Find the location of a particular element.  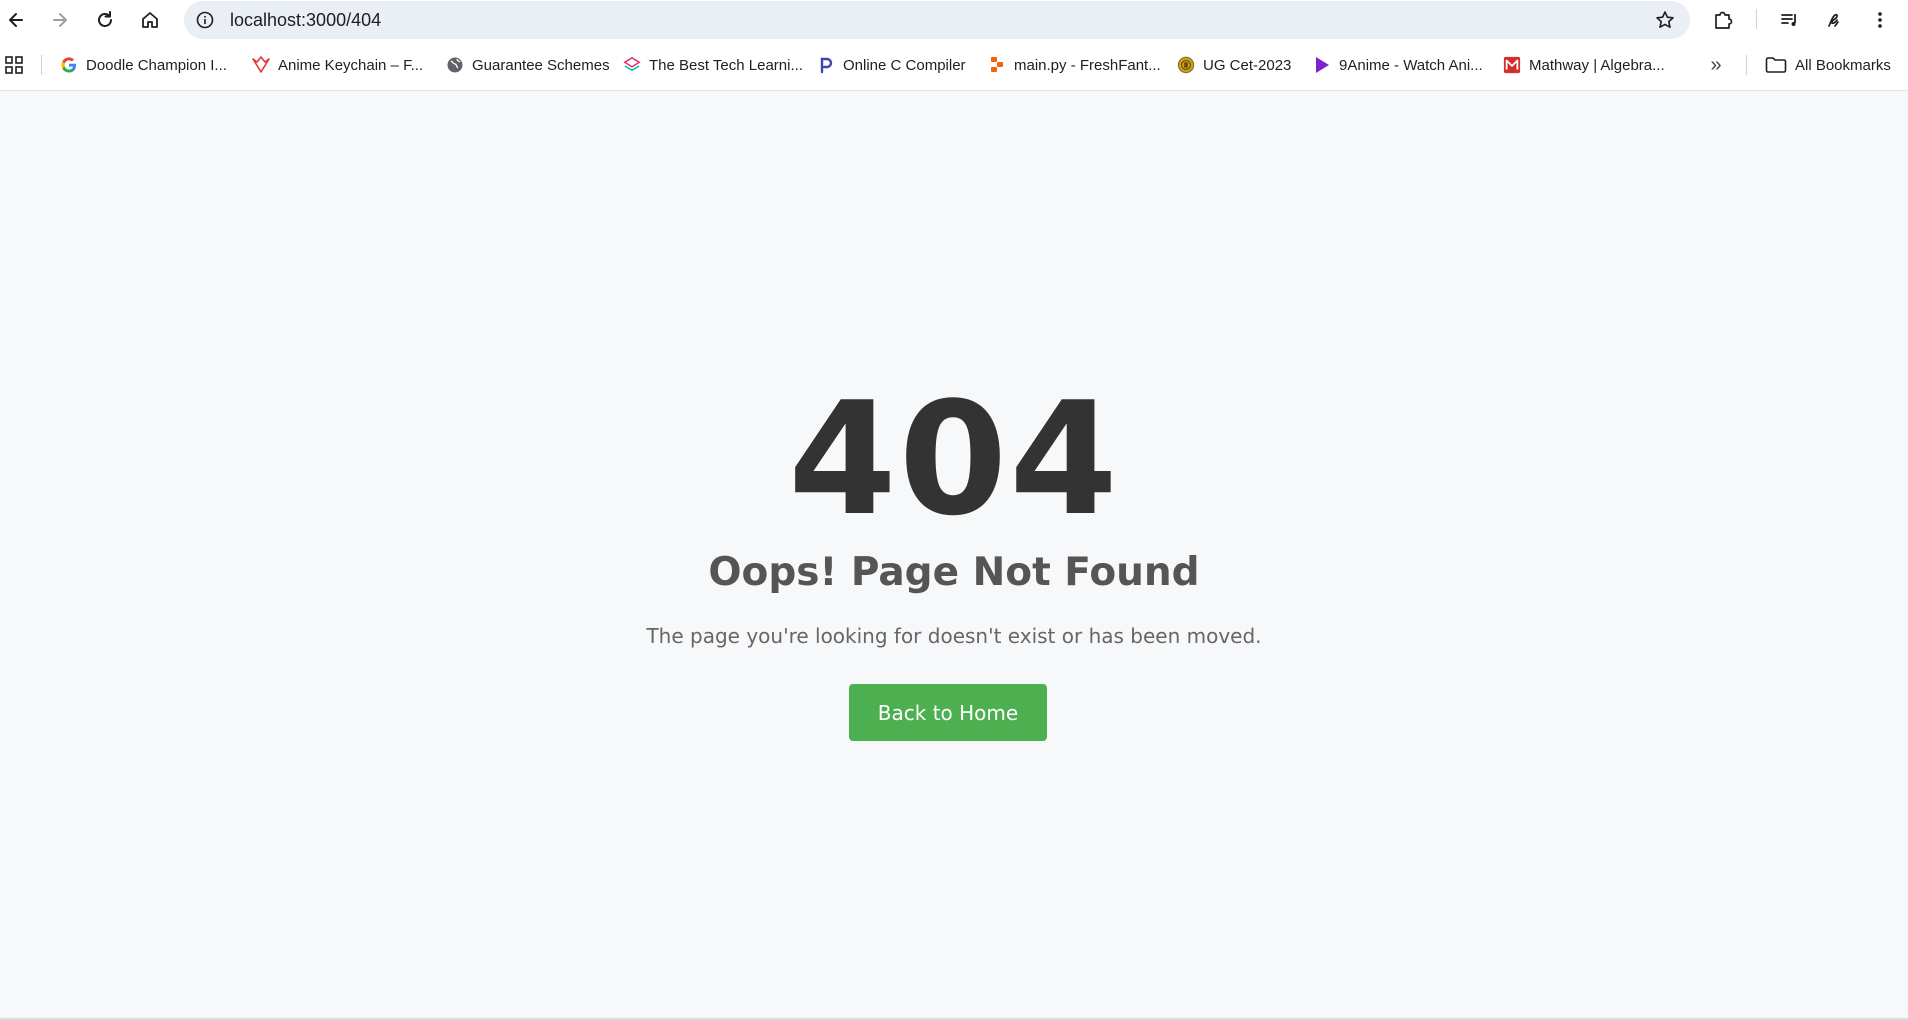

back-to-home-button: Back to Home is located at coordinates (948, 712).